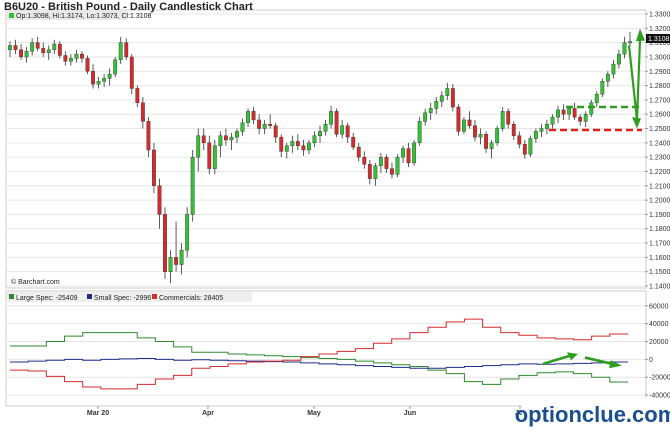 Image resolution: width=670 pixels, height=431 pixels. Describe the element at coordinates (659, 201) in the screenshot. I see `price-tick-label: 1.2000` at that location.